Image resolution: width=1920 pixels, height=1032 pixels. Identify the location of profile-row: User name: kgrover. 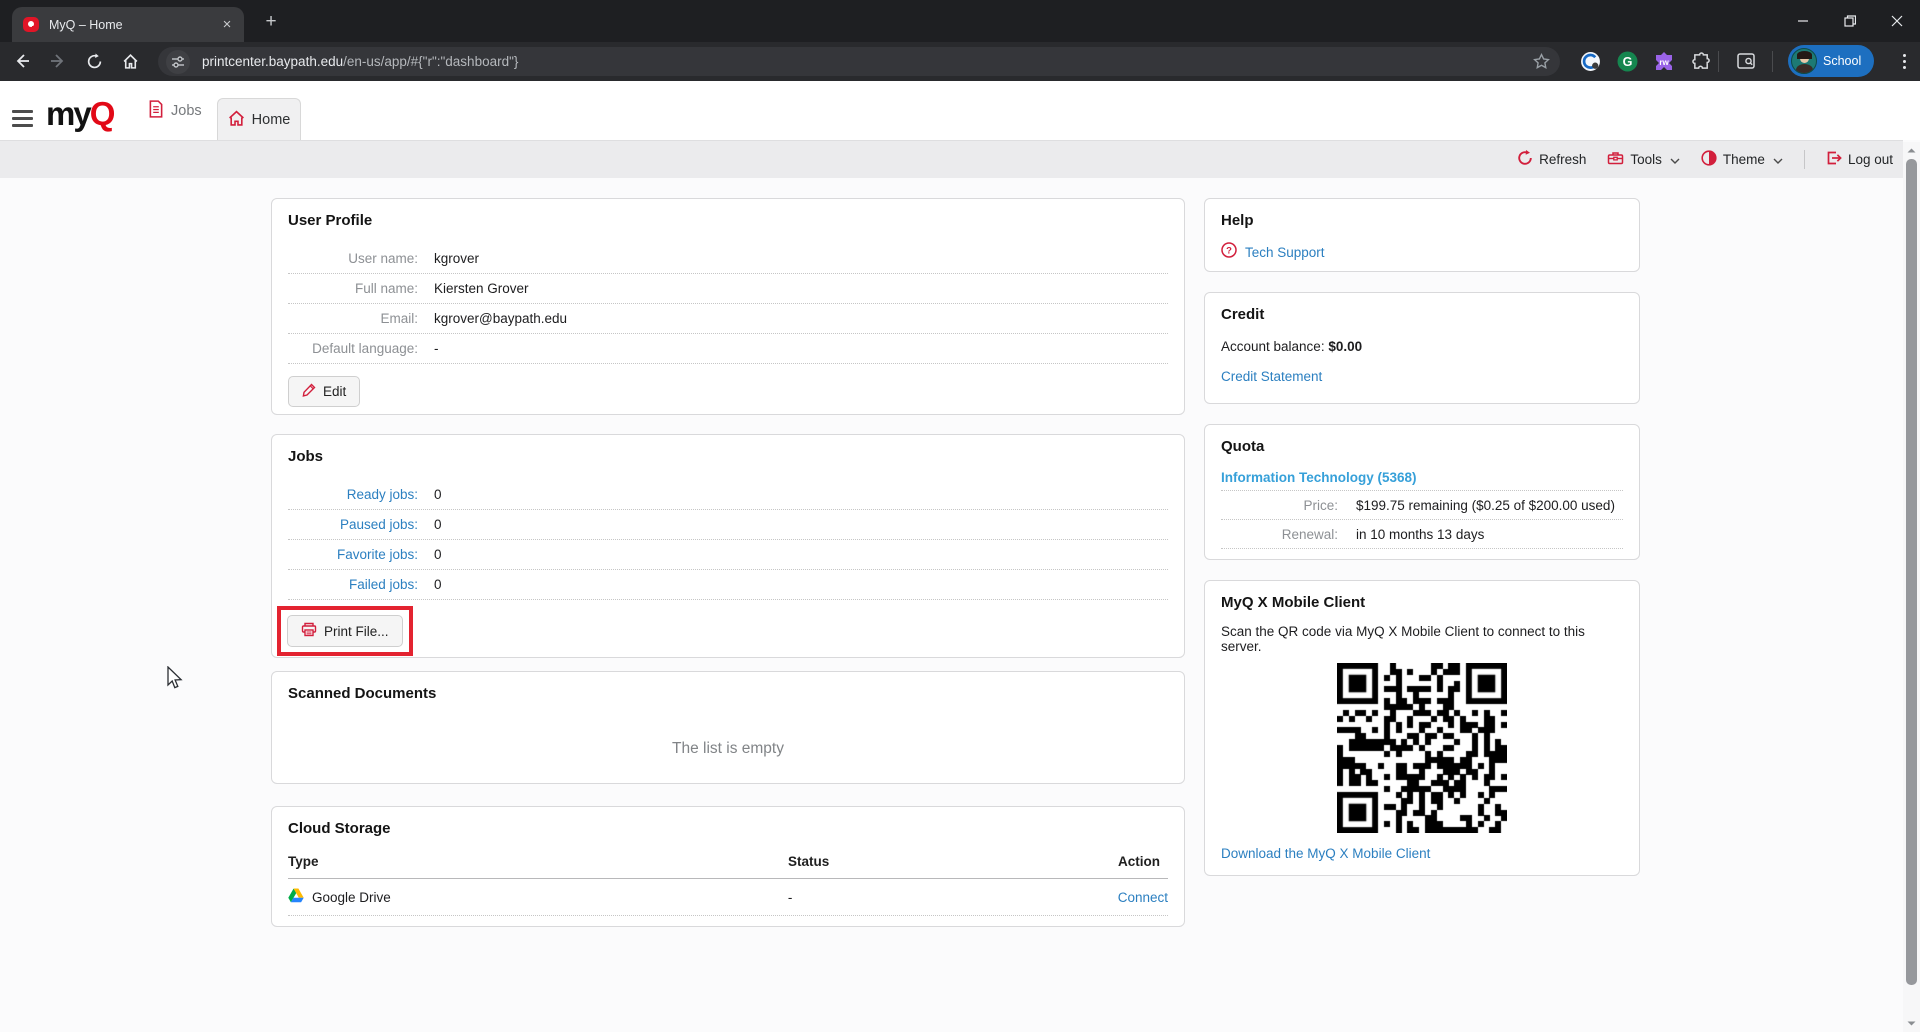
(728, 259).